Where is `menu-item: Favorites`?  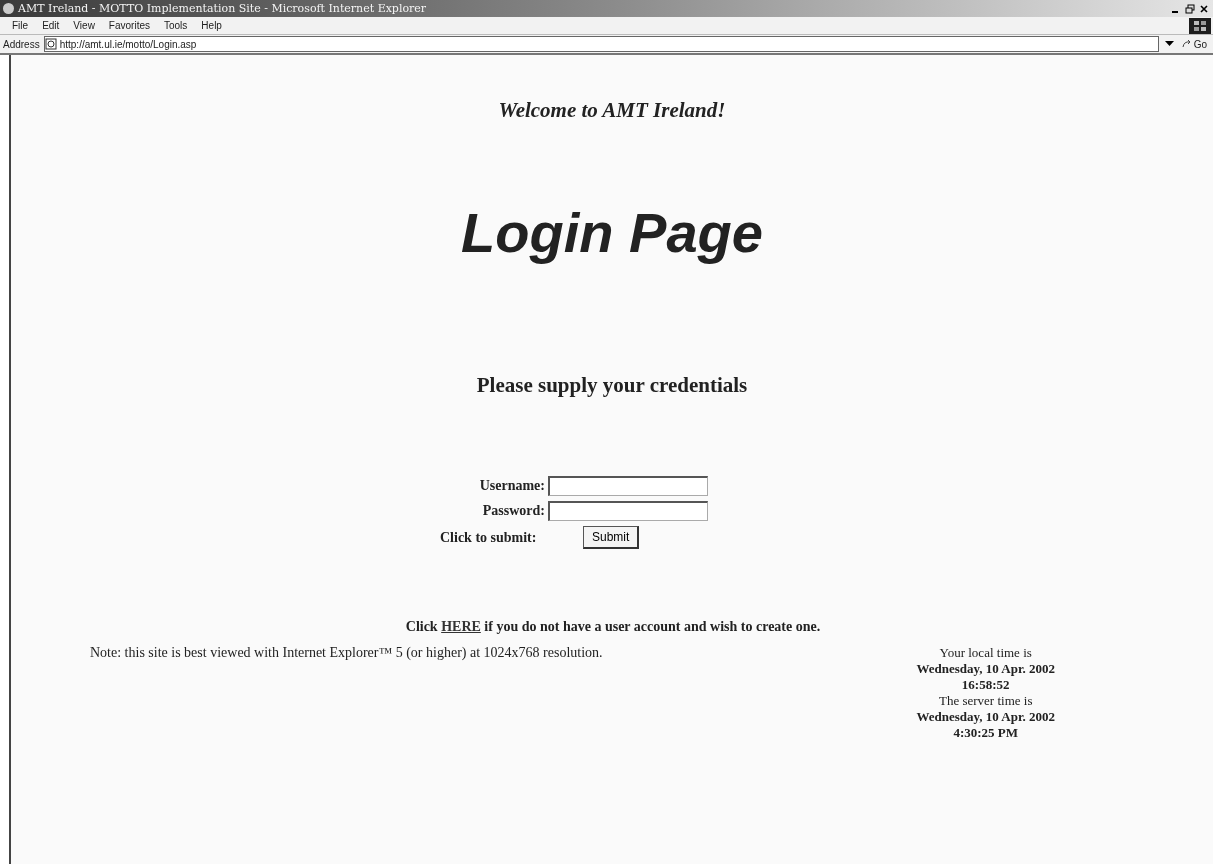
menu-item: Favorites is located at coordinates (129, 25).